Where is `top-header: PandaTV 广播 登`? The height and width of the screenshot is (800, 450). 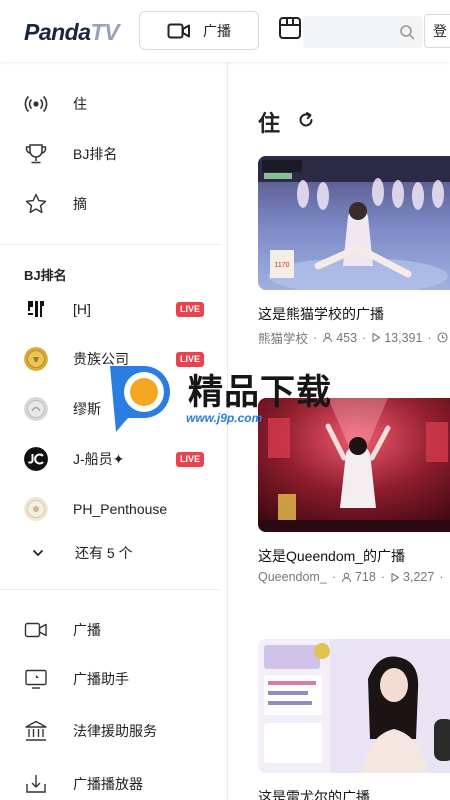 top-header: PandaTV 广播 登 is located at coordinates (225, 31).